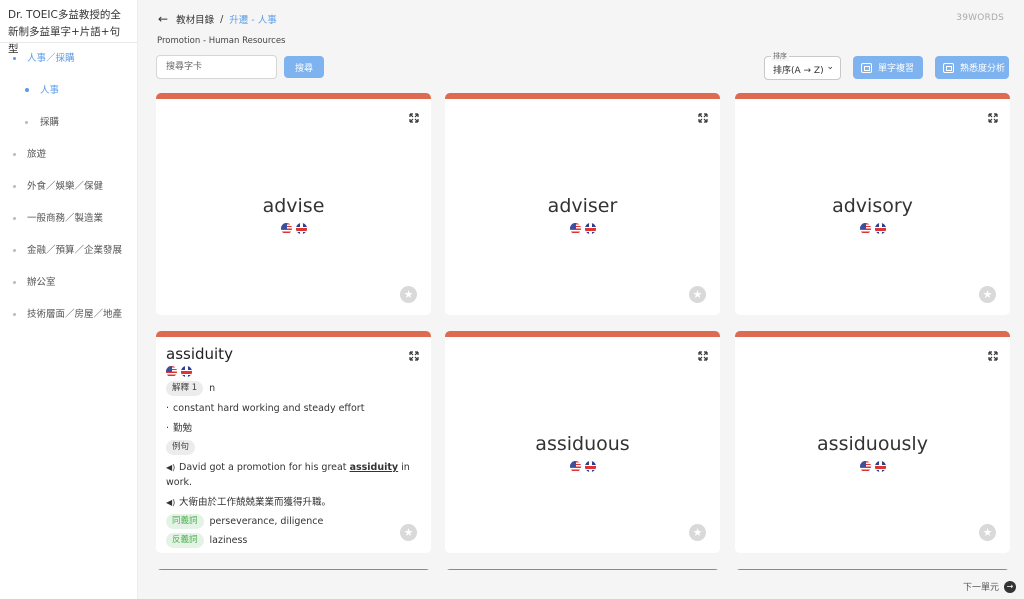 Image resolution: width=1024 pixels, height=599 pixels. I want to click on breadcrumb-root: 教材目錄, so click(195, 19).